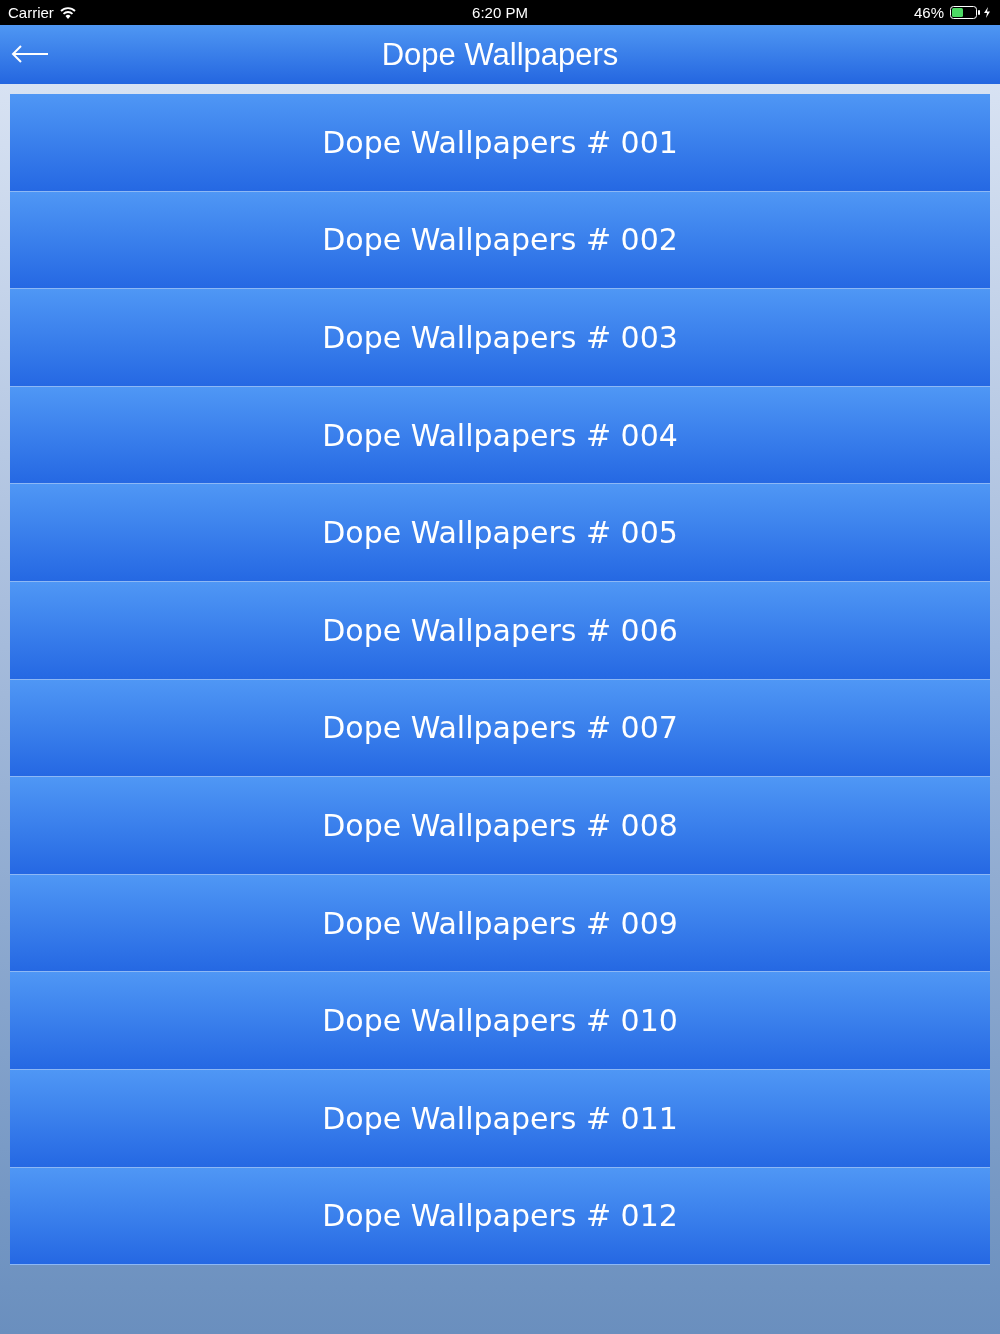 This screenshot has height=1334, width=1000. I want to click on wallpaper-list-item: Dope Wallpapers # 010, so click(500, 1021).